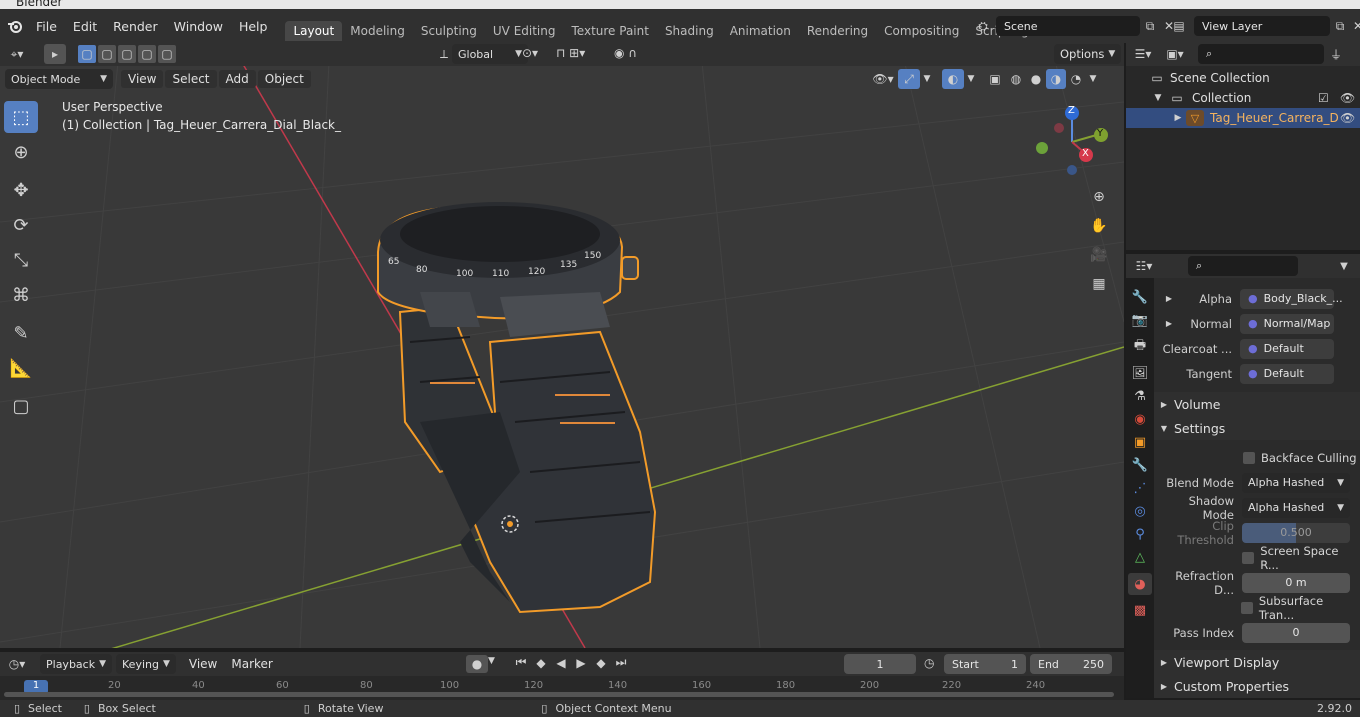 The image size is (1360, 717). I want to click on physics-tab-icon: ◎, so click(1139, 511).